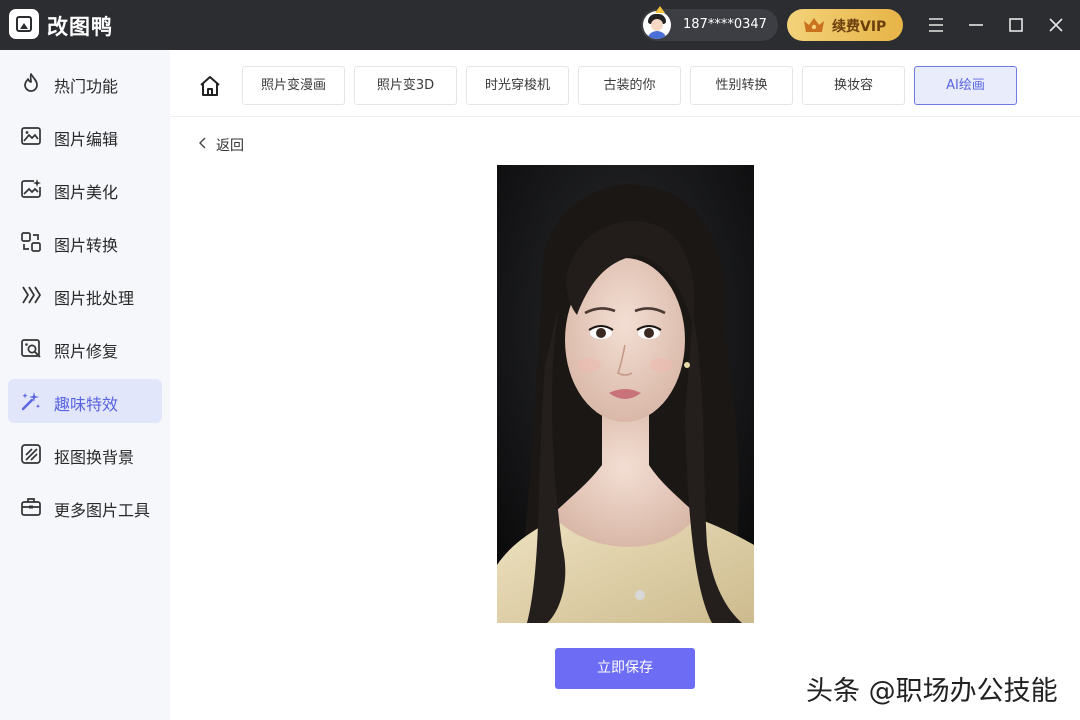  What do you see at coordinates (31, 348) in the screenshot?
I see `photo-repair-icon` at bounding box center [31, 348].